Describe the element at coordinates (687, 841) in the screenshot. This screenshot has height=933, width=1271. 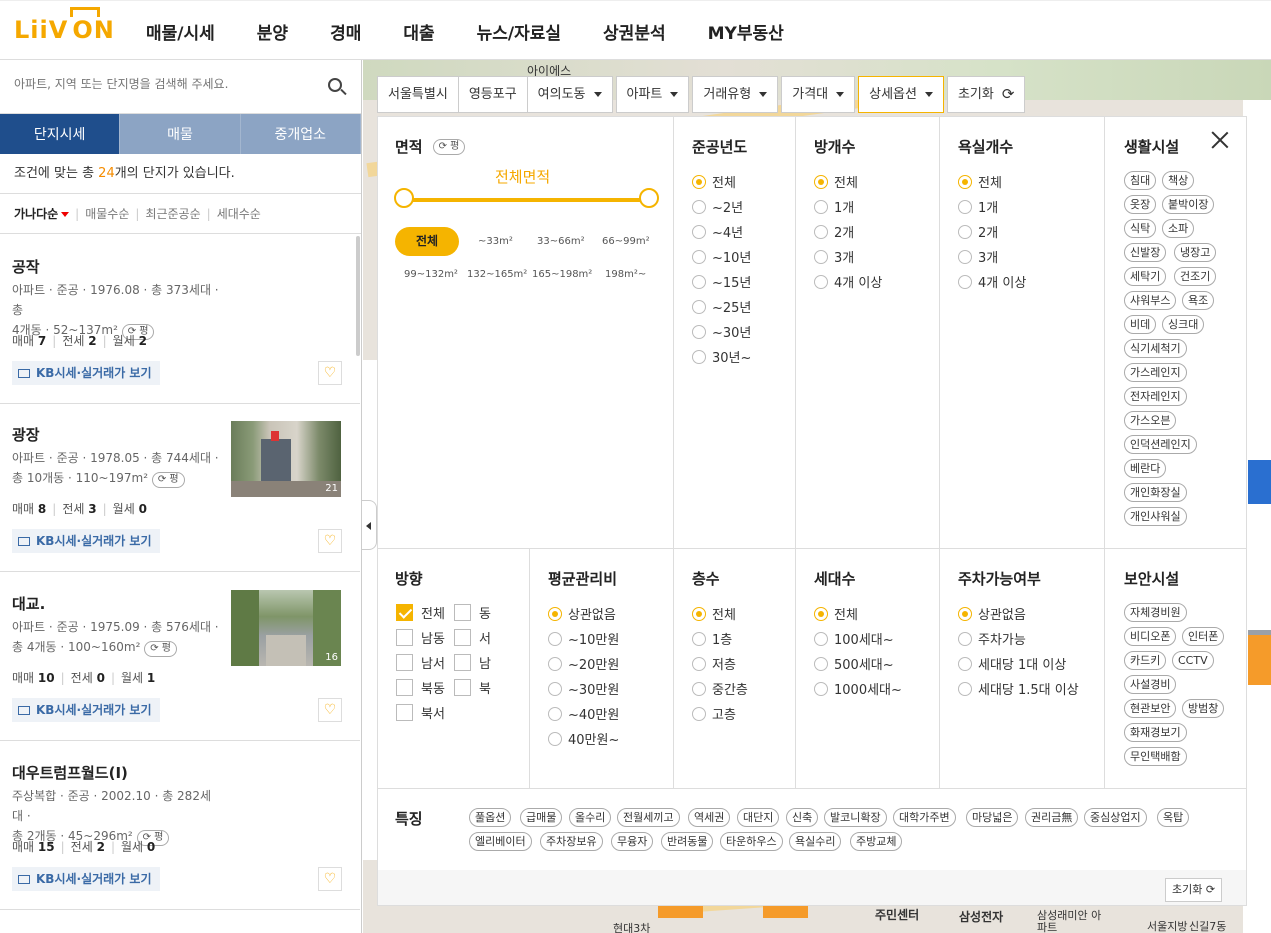
I see `feature-tag: 반려동물` at that location.